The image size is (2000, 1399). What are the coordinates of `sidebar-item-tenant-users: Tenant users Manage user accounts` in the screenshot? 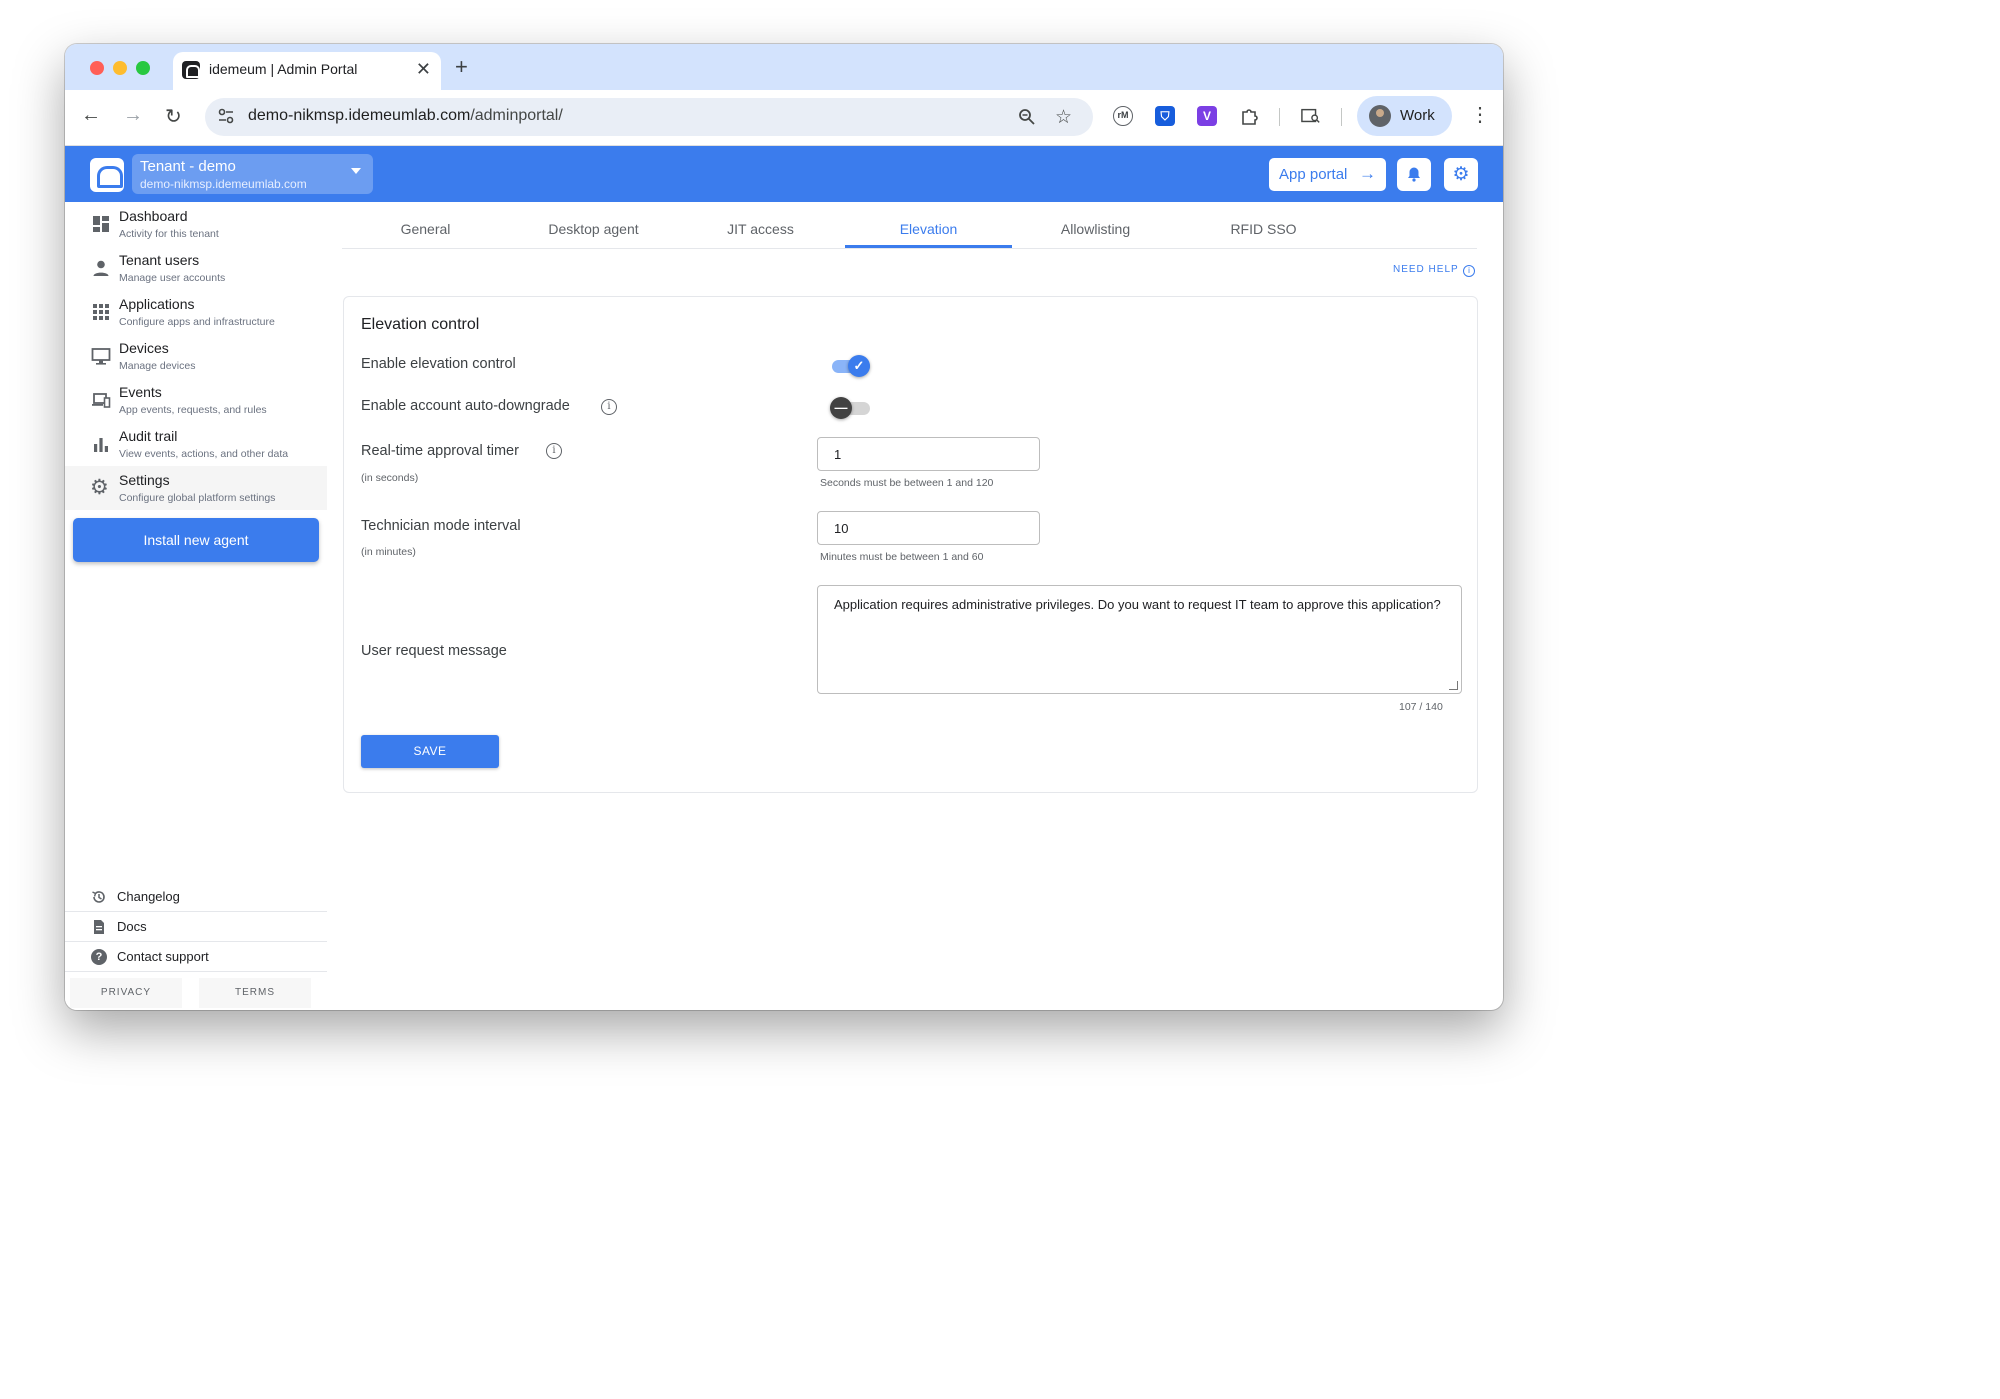 It's located at (196, 268).